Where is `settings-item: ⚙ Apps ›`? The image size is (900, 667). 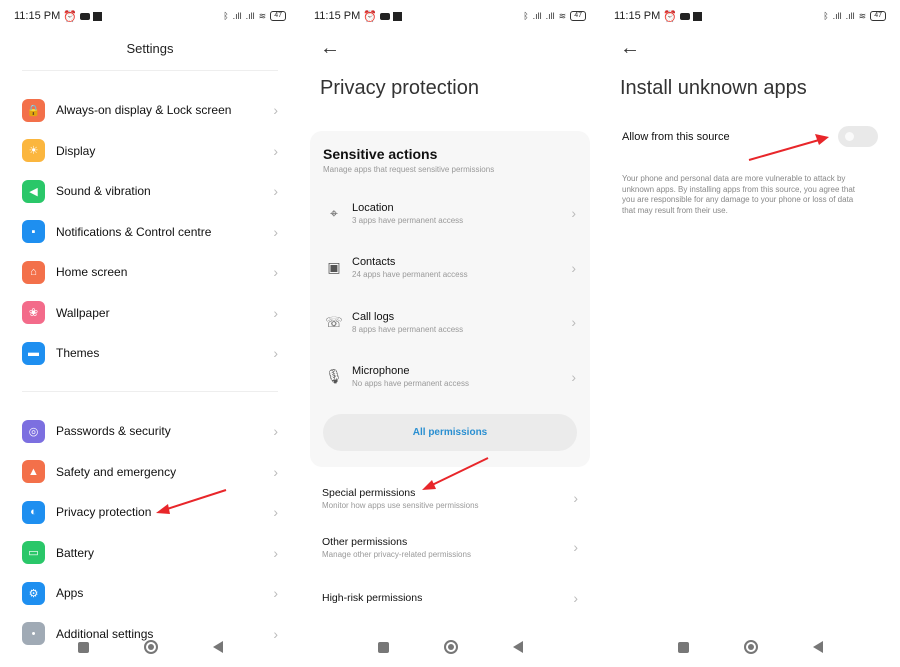
settings-item: ⚙ Apps › is located at coordinates (150, 593).